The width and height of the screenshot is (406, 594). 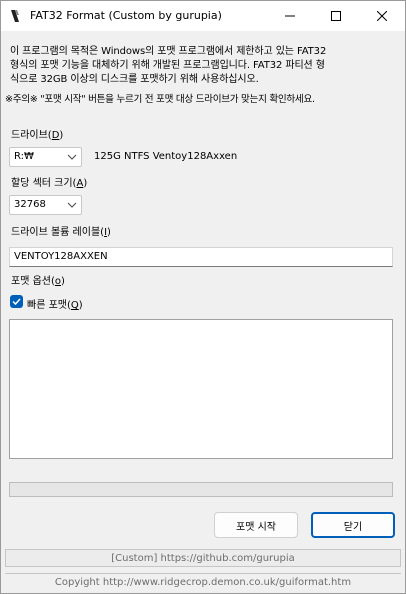 What do you see at coordinates (201, 257) in the screenshot?
I see `volume-label-input: VENTOY128AXXEN` at bounding box center [201, 257].